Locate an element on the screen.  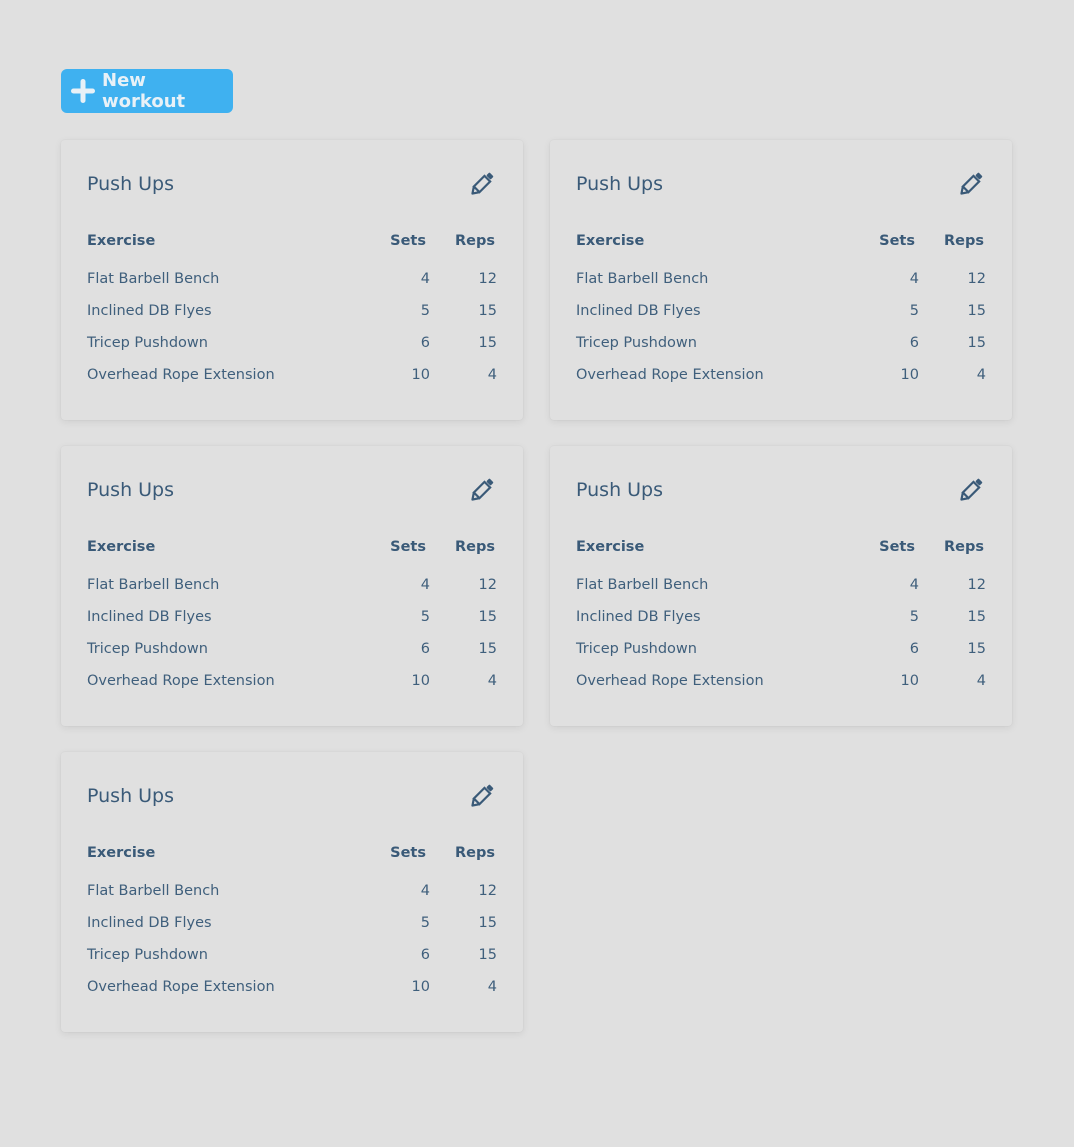
new-workout-button: New workout is located at coordinates (147, 91).